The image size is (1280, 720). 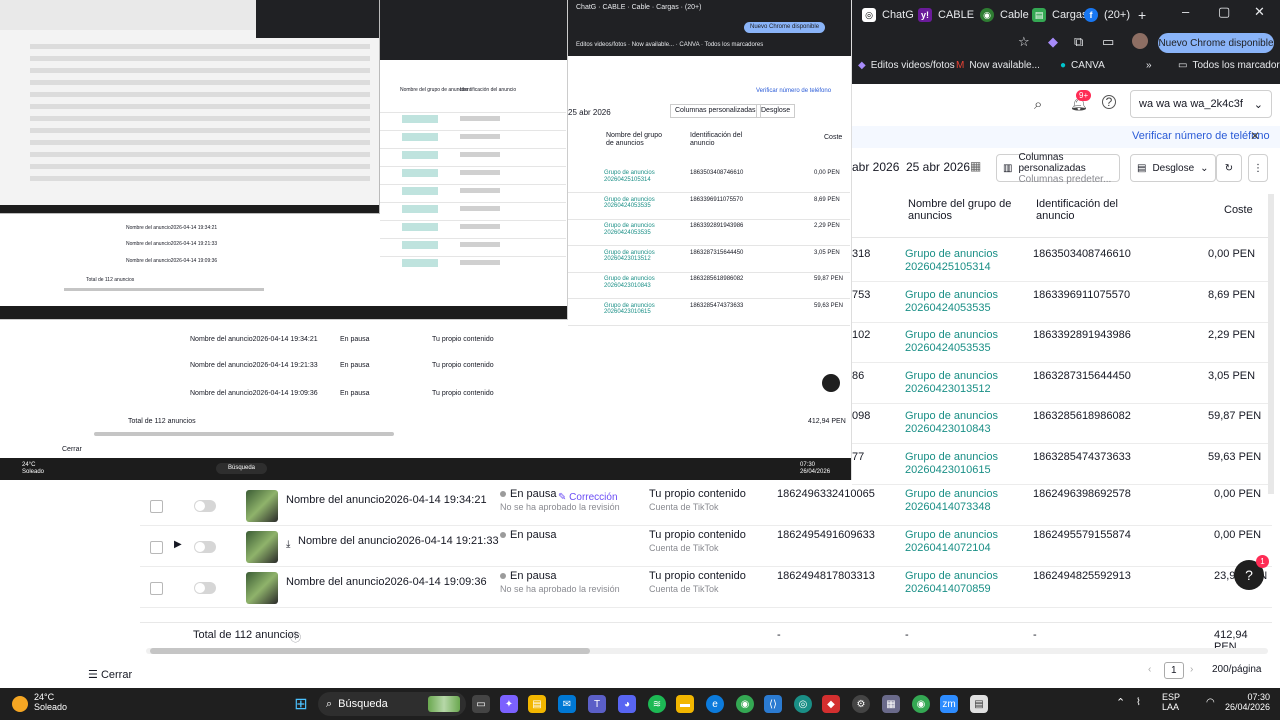 I want to click on clock: 07:30 26/04/2026, so click(x=1245, y=702).